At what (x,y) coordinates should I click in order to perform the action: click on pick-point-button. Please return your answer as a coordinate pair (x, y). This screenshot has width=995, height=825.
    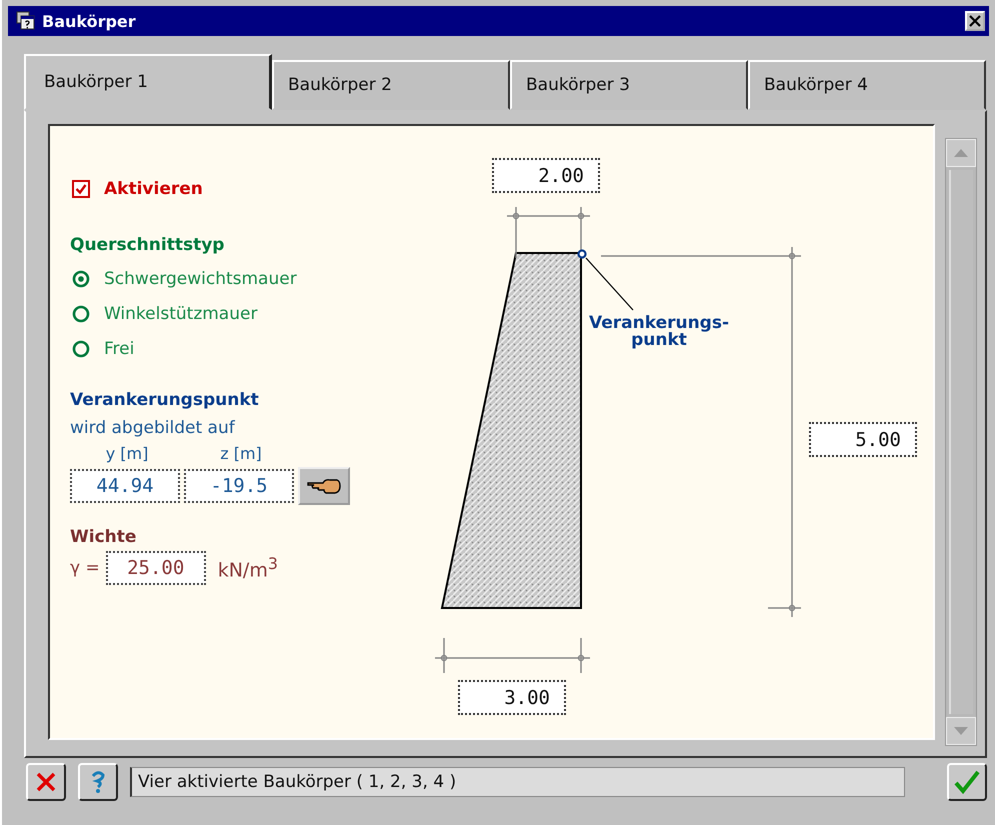
    Looking at the image, I should click on (324, 486).